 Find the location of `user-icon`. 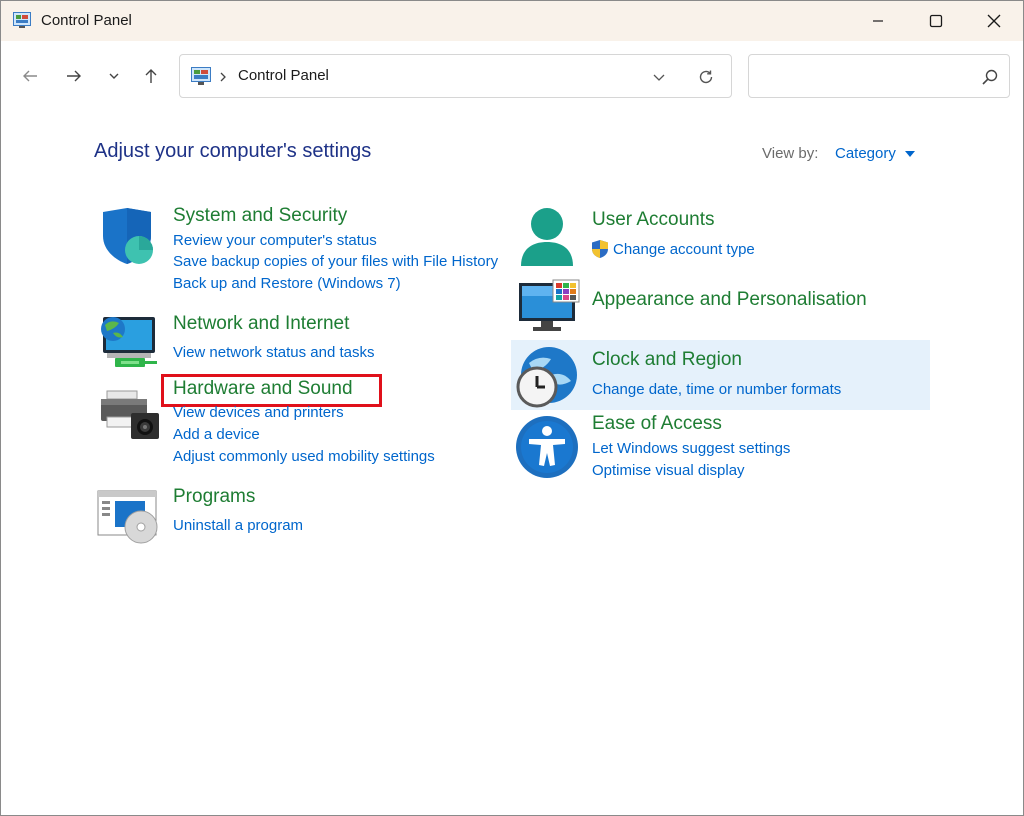

user-icon is located at coordinates (547, 237).